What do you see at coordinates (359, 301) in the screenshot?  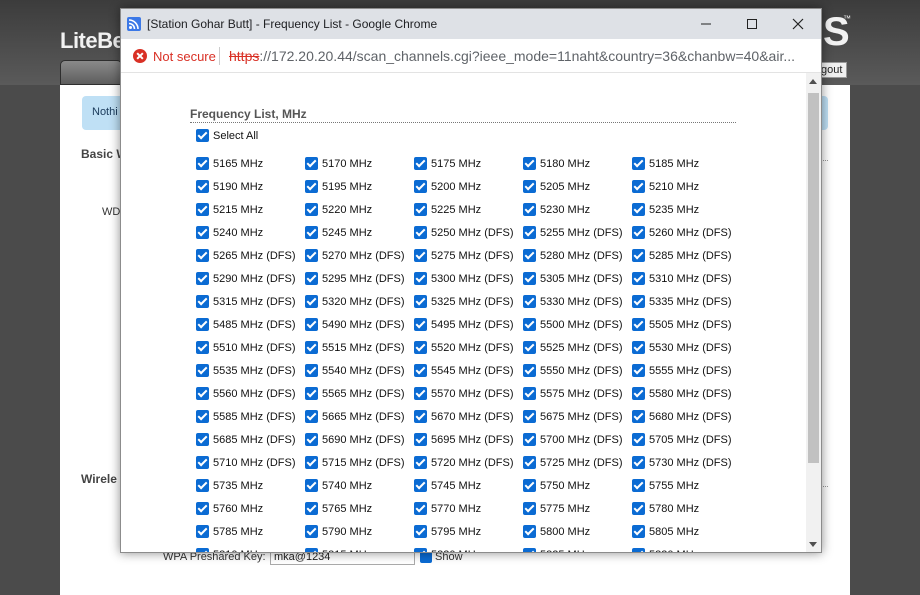 I see `frequency-checkbox: 5320 MHz (DFS)` at bounding box center [359, 301].